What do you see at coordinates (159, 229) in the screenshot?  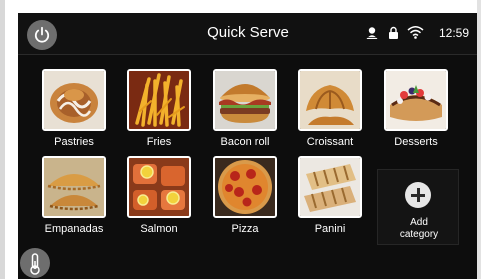 I see `category-label: Salmon` at bounding box center [159, 229].